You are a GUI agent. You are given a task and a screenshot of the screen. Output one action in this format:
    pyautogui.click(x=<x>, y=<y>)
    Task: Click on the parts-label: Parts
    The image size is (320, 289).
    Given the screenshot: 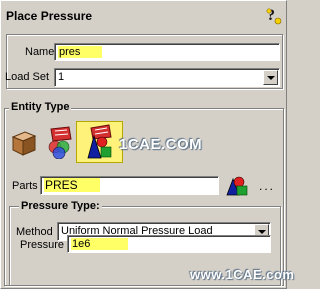 What is the action you would take?
    pyautogui.click(x=25, y=186)
    